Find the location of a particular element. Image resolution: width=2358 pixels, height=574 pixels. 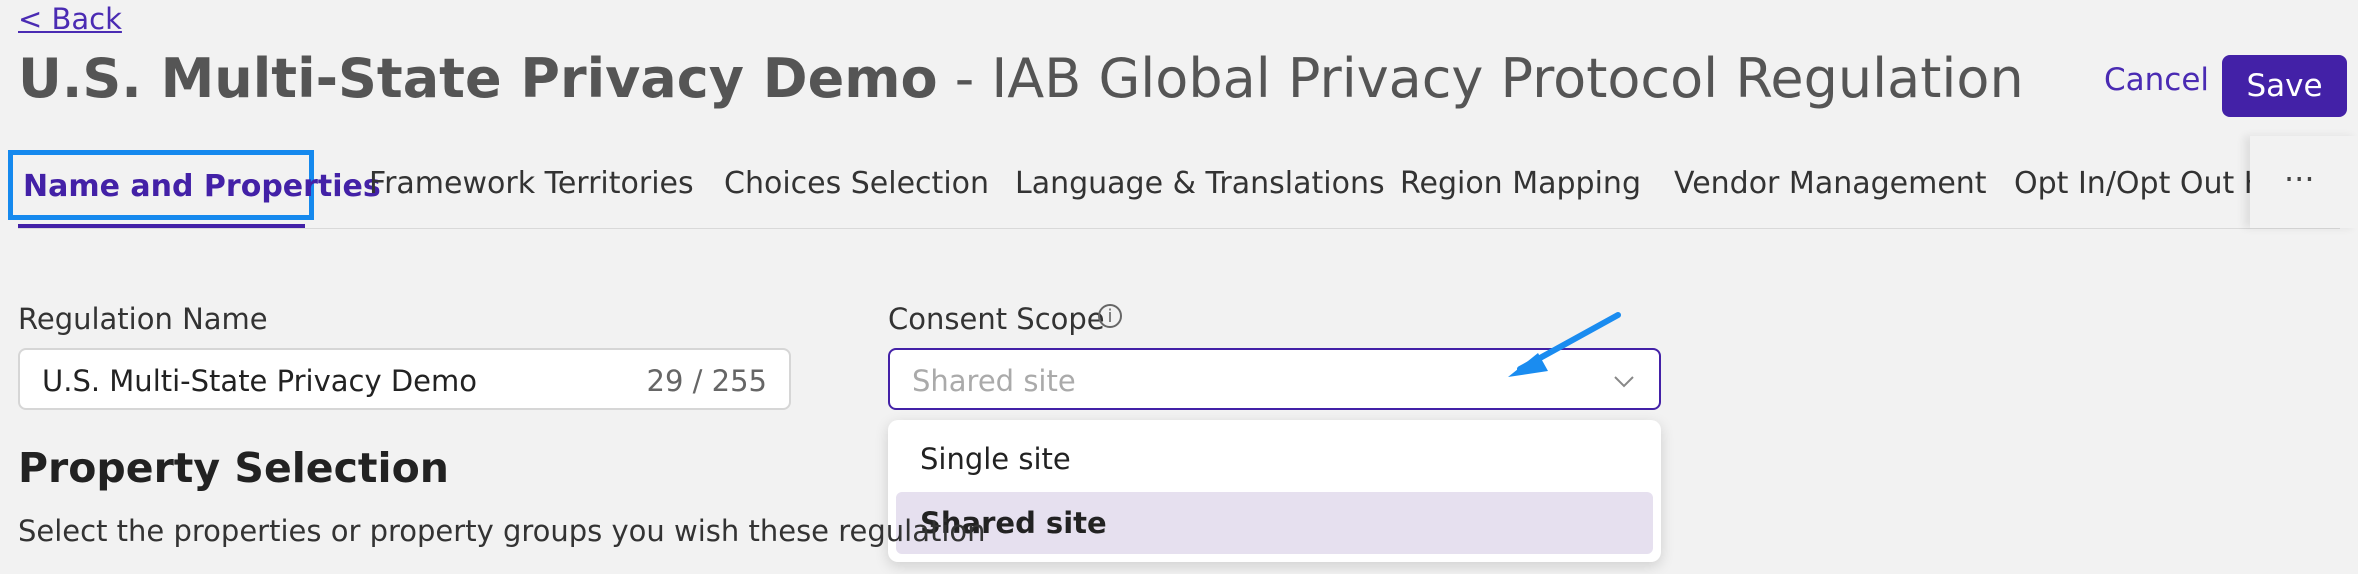

tab-label: Name and Properties is located at coordinates (202, 186).